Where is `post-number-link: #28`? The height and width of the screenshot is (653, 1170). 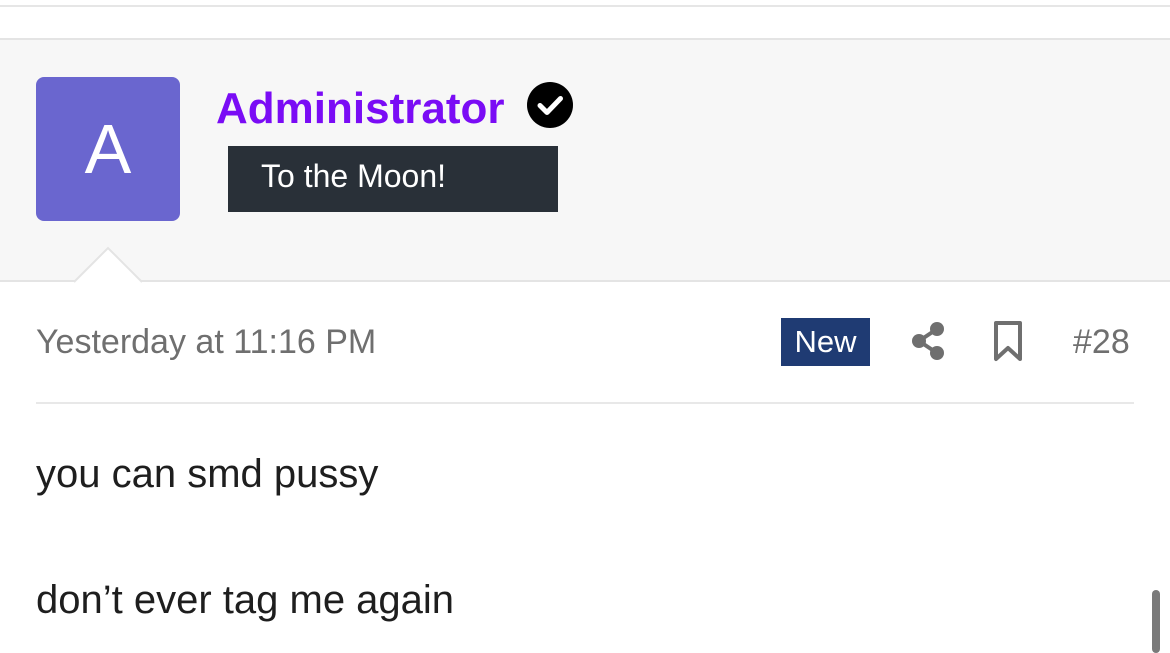 post-number-link: #28 is located at coordinates (1101, 342).